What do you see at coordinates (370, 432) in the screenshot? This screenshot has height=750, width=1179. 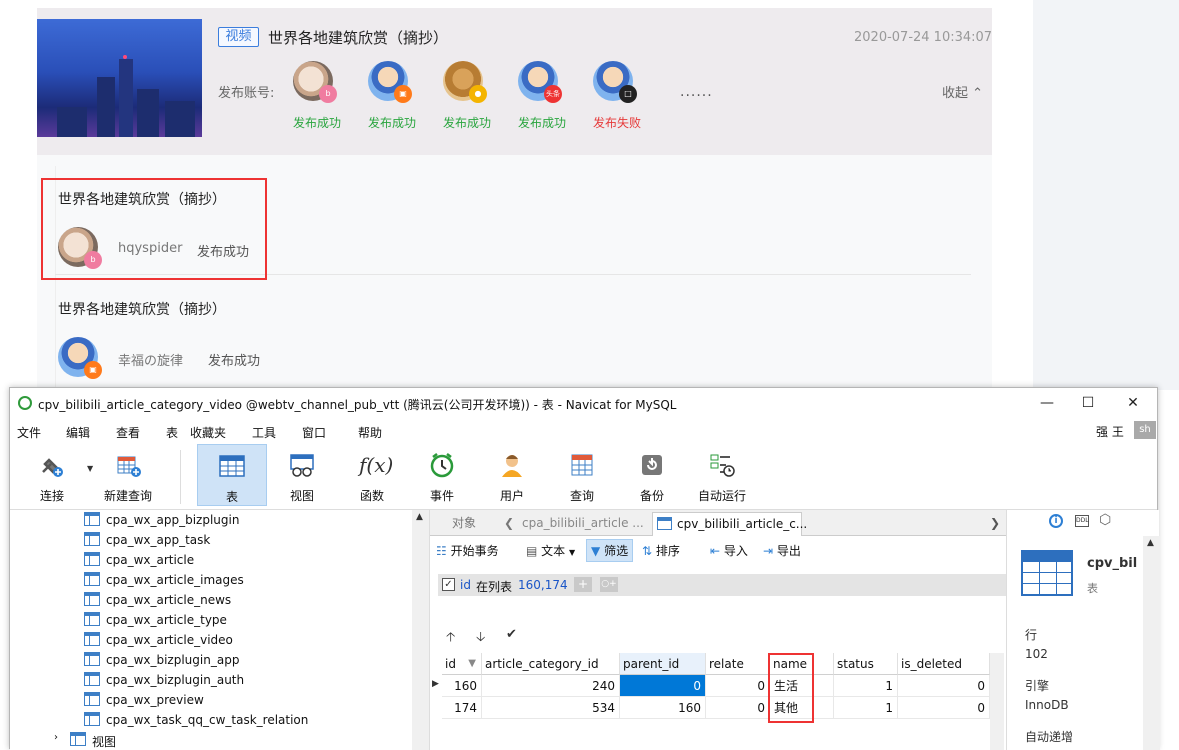 I see `menu-help: 帮助` at bounding box center [370, 432].